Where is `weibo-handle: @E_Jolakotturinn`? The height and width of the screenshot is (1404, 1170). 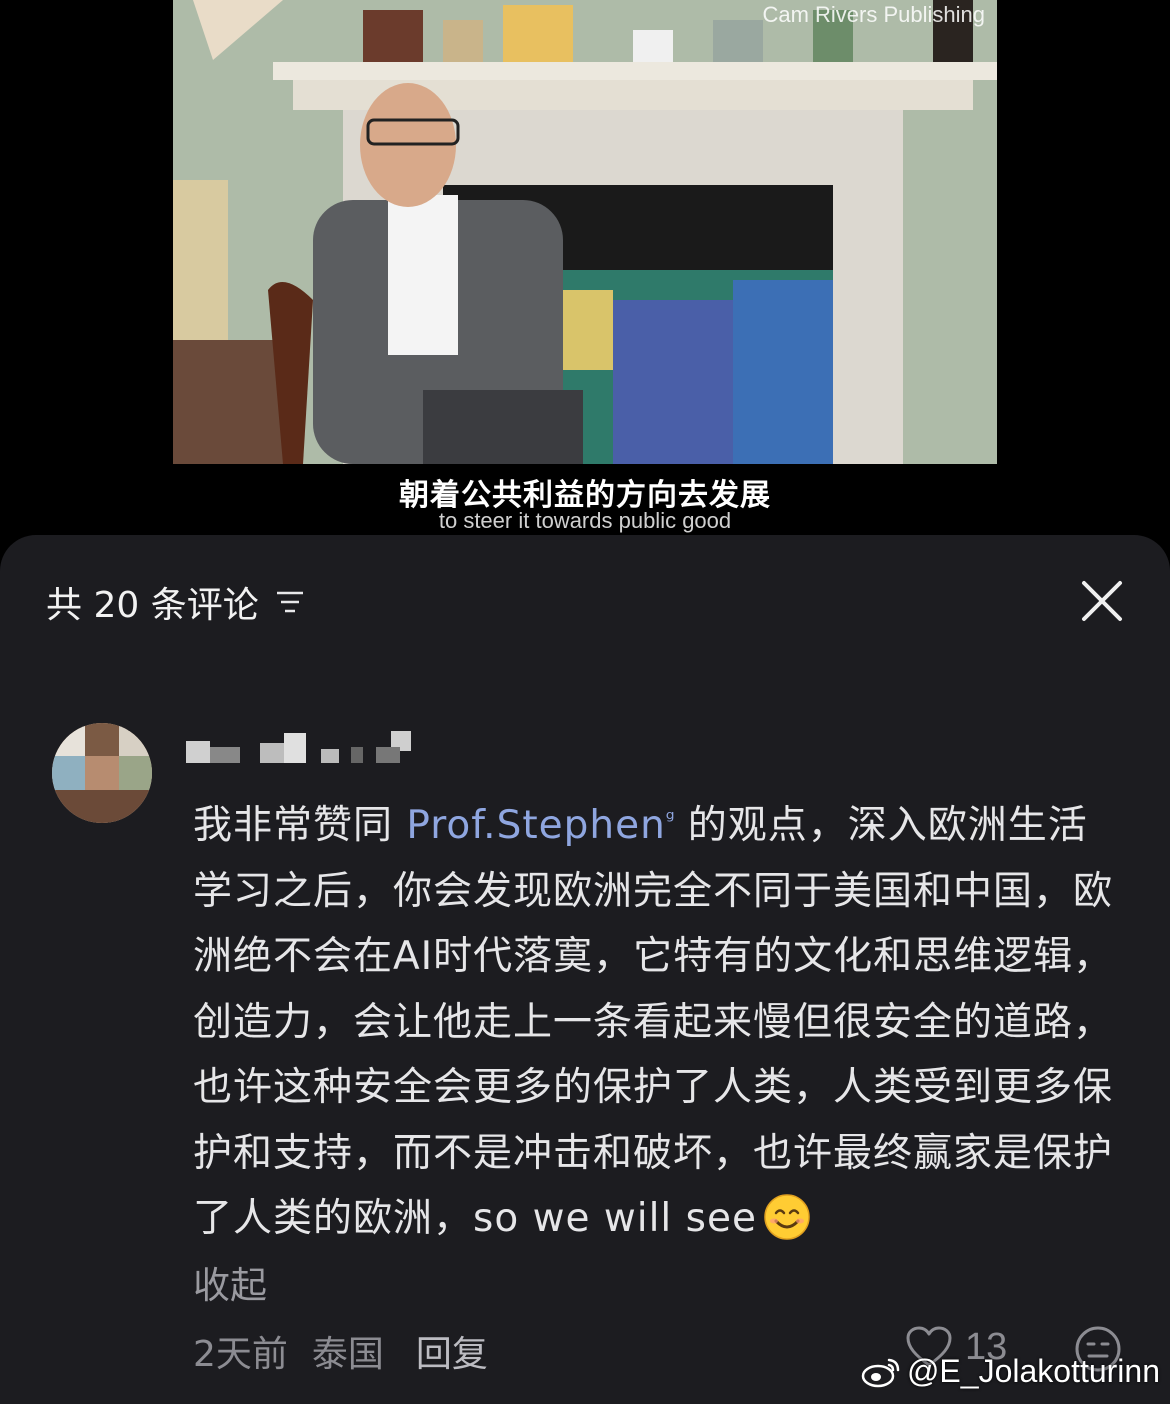 weibo-handle: @E_Jolakotturinn is located at coordinates (1033, 1371).